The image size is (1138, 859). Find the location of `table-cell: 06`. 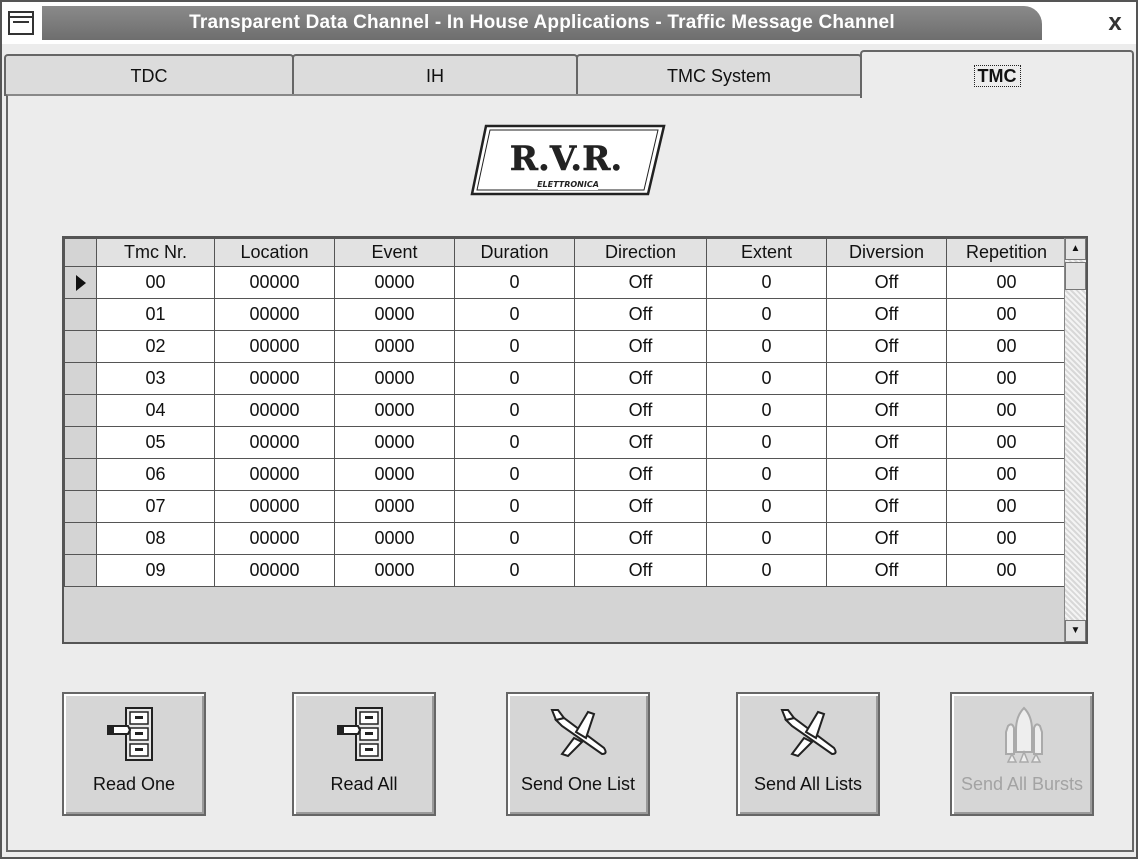

table-cell: 06 is located at coordinates (155, 474).